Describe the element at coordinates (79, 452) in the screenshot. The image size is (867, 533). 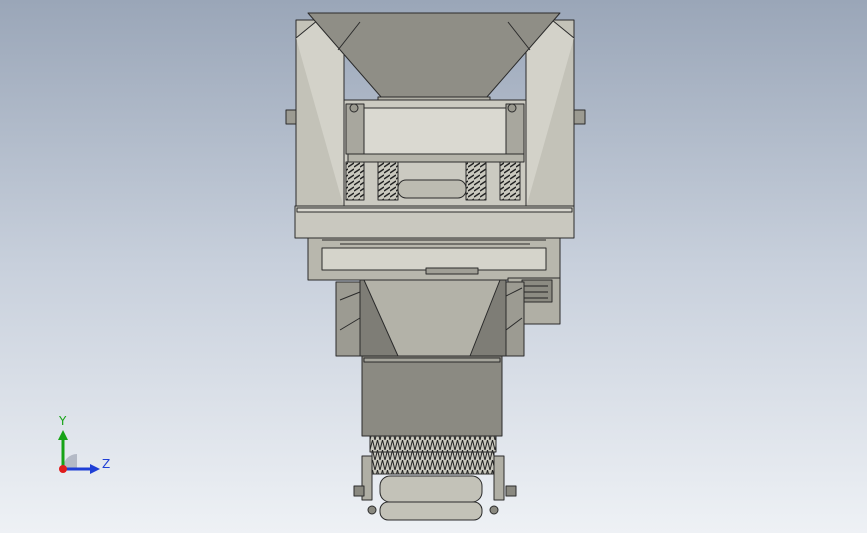
I see `triad-axes-icon` at that location.